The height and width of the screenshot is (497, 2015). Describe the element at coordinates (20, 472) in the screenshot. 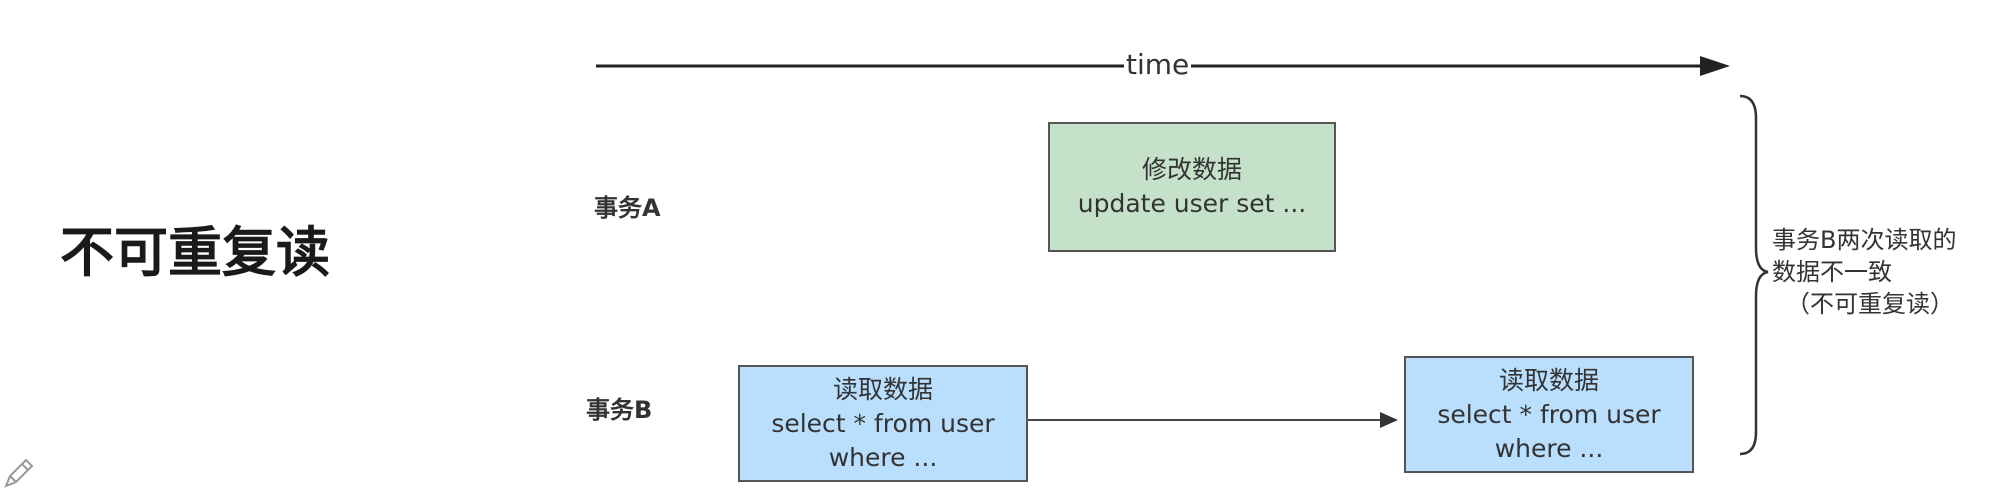

I see `pencil-icon` at that location.